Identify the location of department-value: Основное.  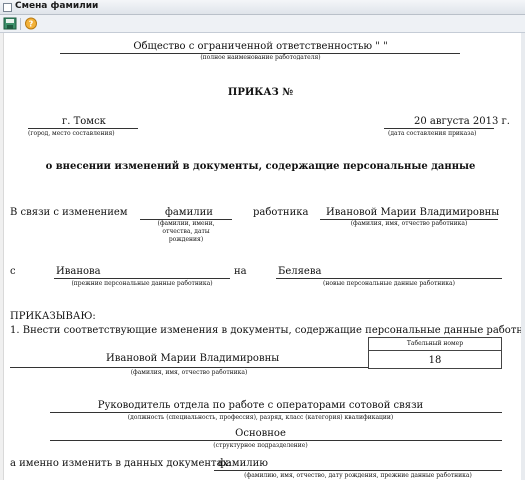
(260, 433).